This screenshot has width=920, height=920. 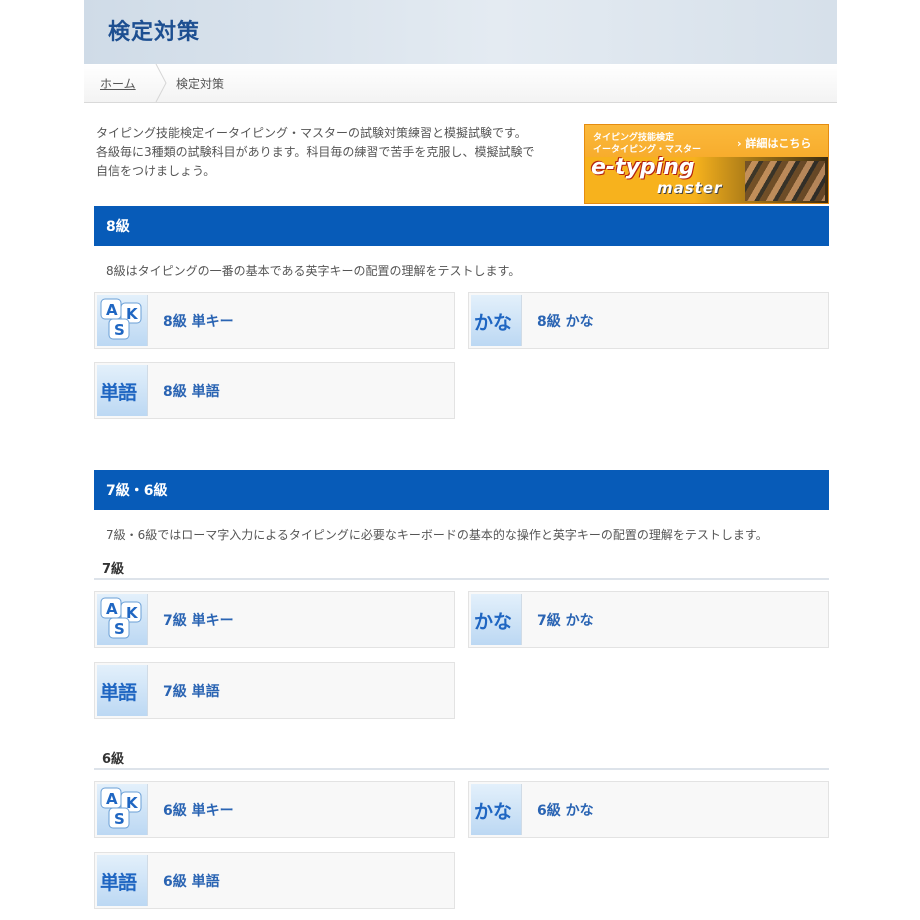 What do you see at coordinates (315, 152) in the screenshot?
I see `intro-line: 各級毎に3種類の試験科目があります。科目毎の練習で苦手を克服し、模擬試験で` at bounding box center [315, 152].